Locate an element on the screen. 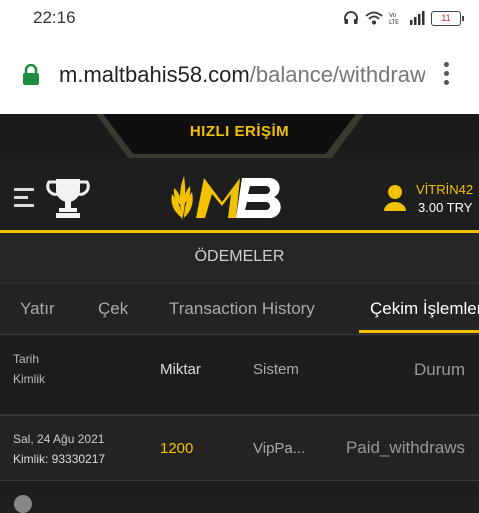 This screenshot has width=479, height=513. more-menu-icon is located at coordinates (446, 75).